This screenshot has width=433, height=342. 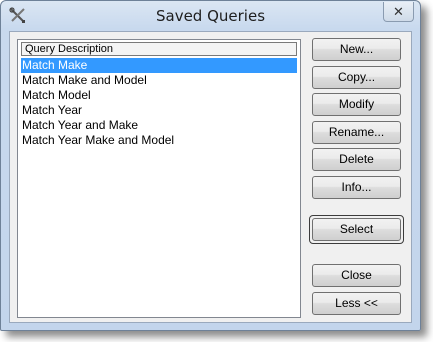 What do you see at coordinates (159, 125) in the screenshot?
I see `list-item: Match Year and Make` at bounding box center [159, 125].